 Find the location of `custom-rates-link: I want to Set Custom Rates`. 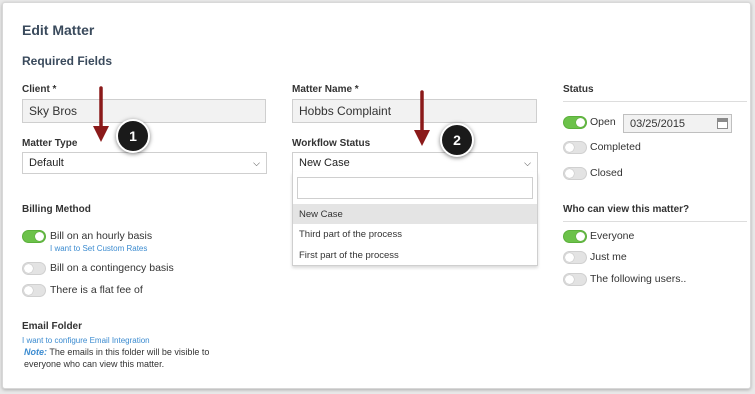

custom-rates-link: I want to Set Custom Rates is located at coordinates (98, 248).